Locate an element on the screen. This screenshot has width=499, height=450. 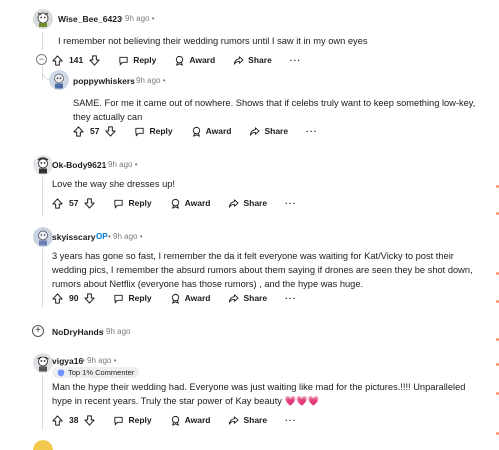
comment-actions: 38 Reply Award Share ··· is located at coordinates (174, 420).